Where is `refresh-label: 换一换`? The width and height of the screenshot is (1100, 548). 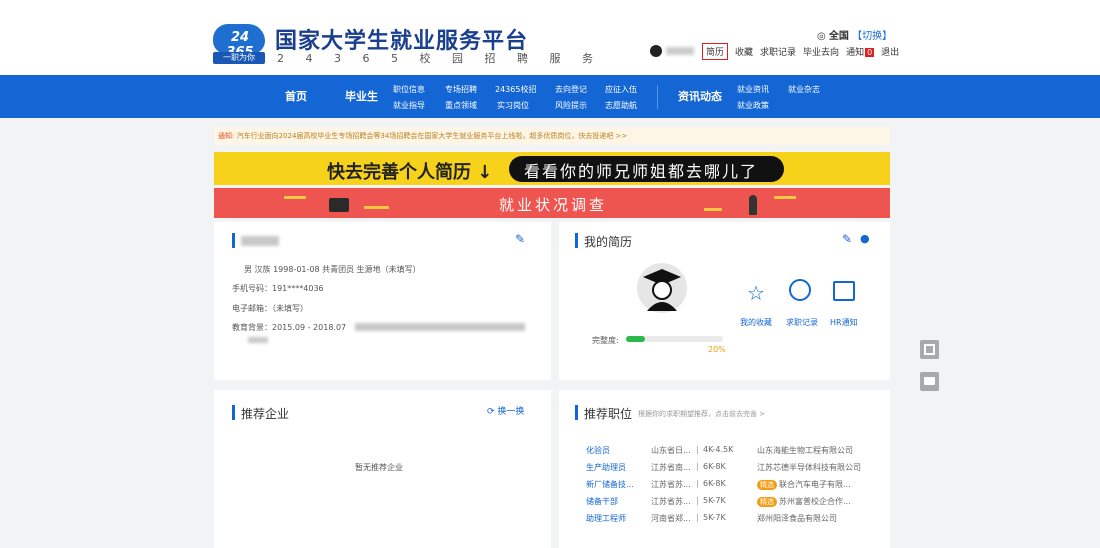
refresh-label: 换一换 is located at coordinates (511, 412).